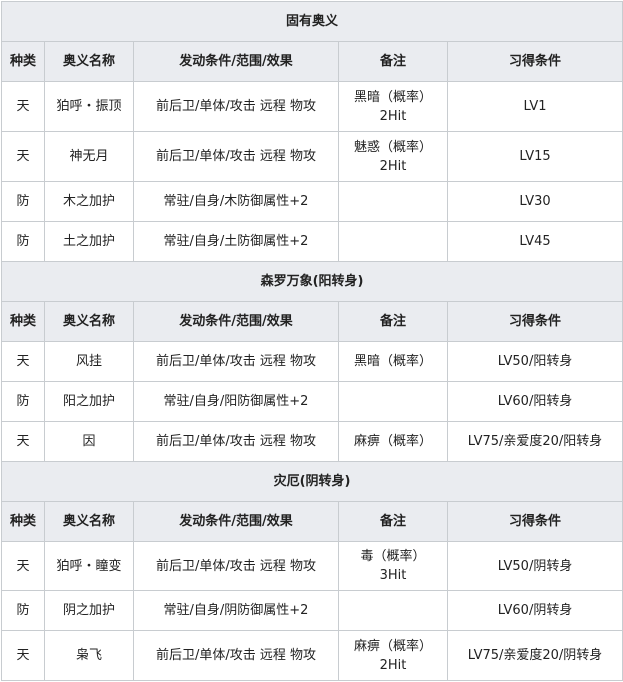  What do you see at coordinates (89, 566) in the screenshot?
I see `cell-name: 狛呼・瞳变` at bounding box center [89, 566].